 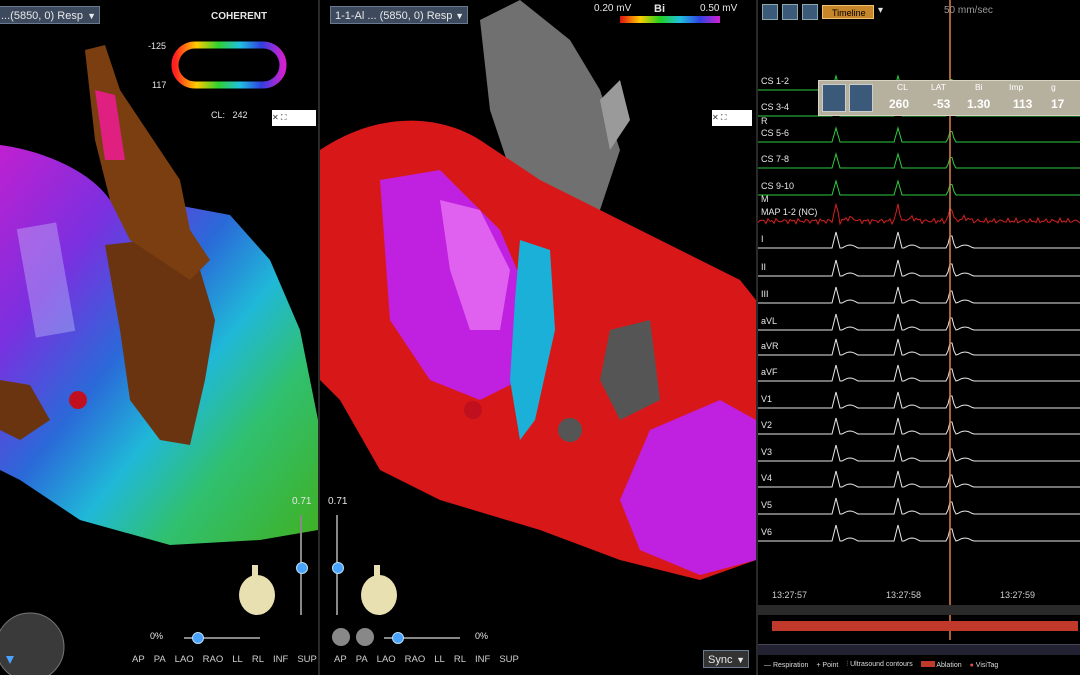 I want to click on cl-header: CL, so click(x=902, y=87).